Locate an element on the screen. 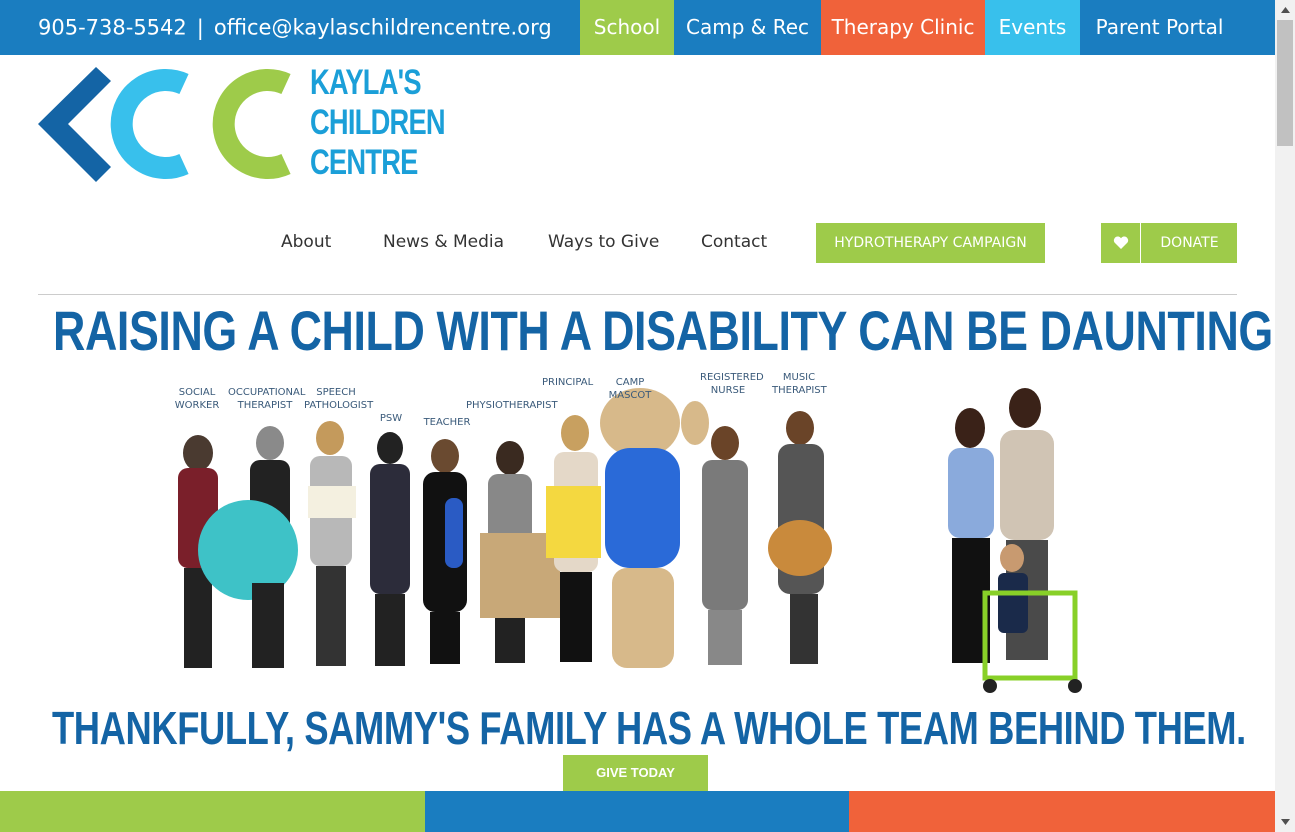 The image size is (1295, 832). tab-parent-portal: Parent Portal is located at coordinates (1159, 27).